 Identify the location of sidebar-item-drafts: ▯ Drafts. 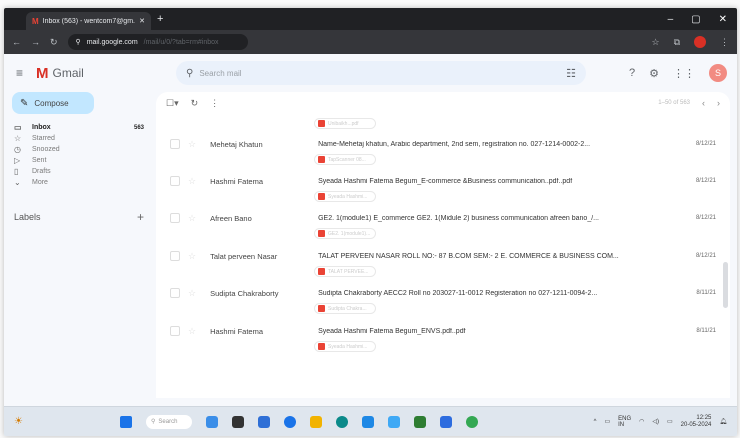
(74, 171).